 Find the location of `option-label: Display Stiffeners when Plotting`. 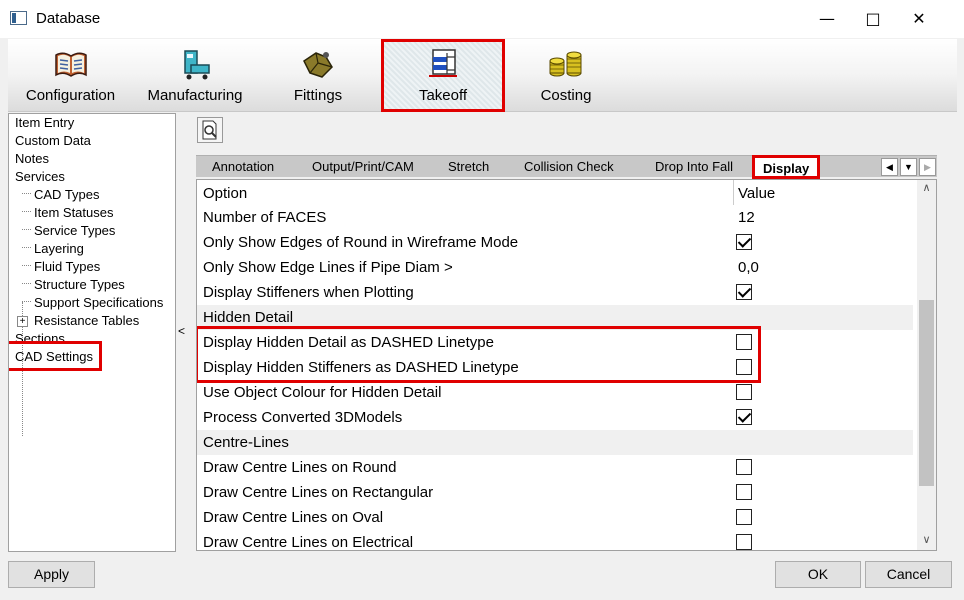

option-label: Display Stiffeners when Plotting is located at coordinates (308, 292).